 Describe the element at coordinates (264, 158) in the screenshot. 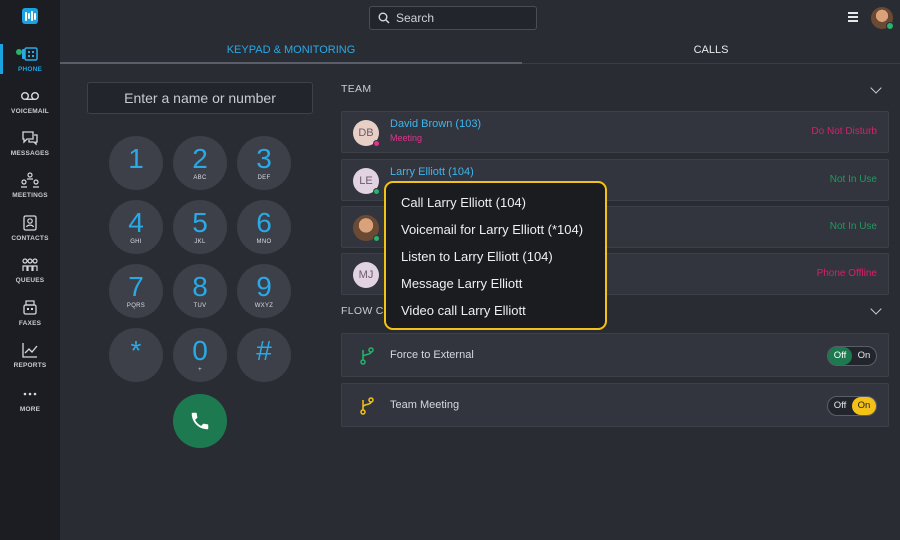

I see `key-digit: 3` at that location.